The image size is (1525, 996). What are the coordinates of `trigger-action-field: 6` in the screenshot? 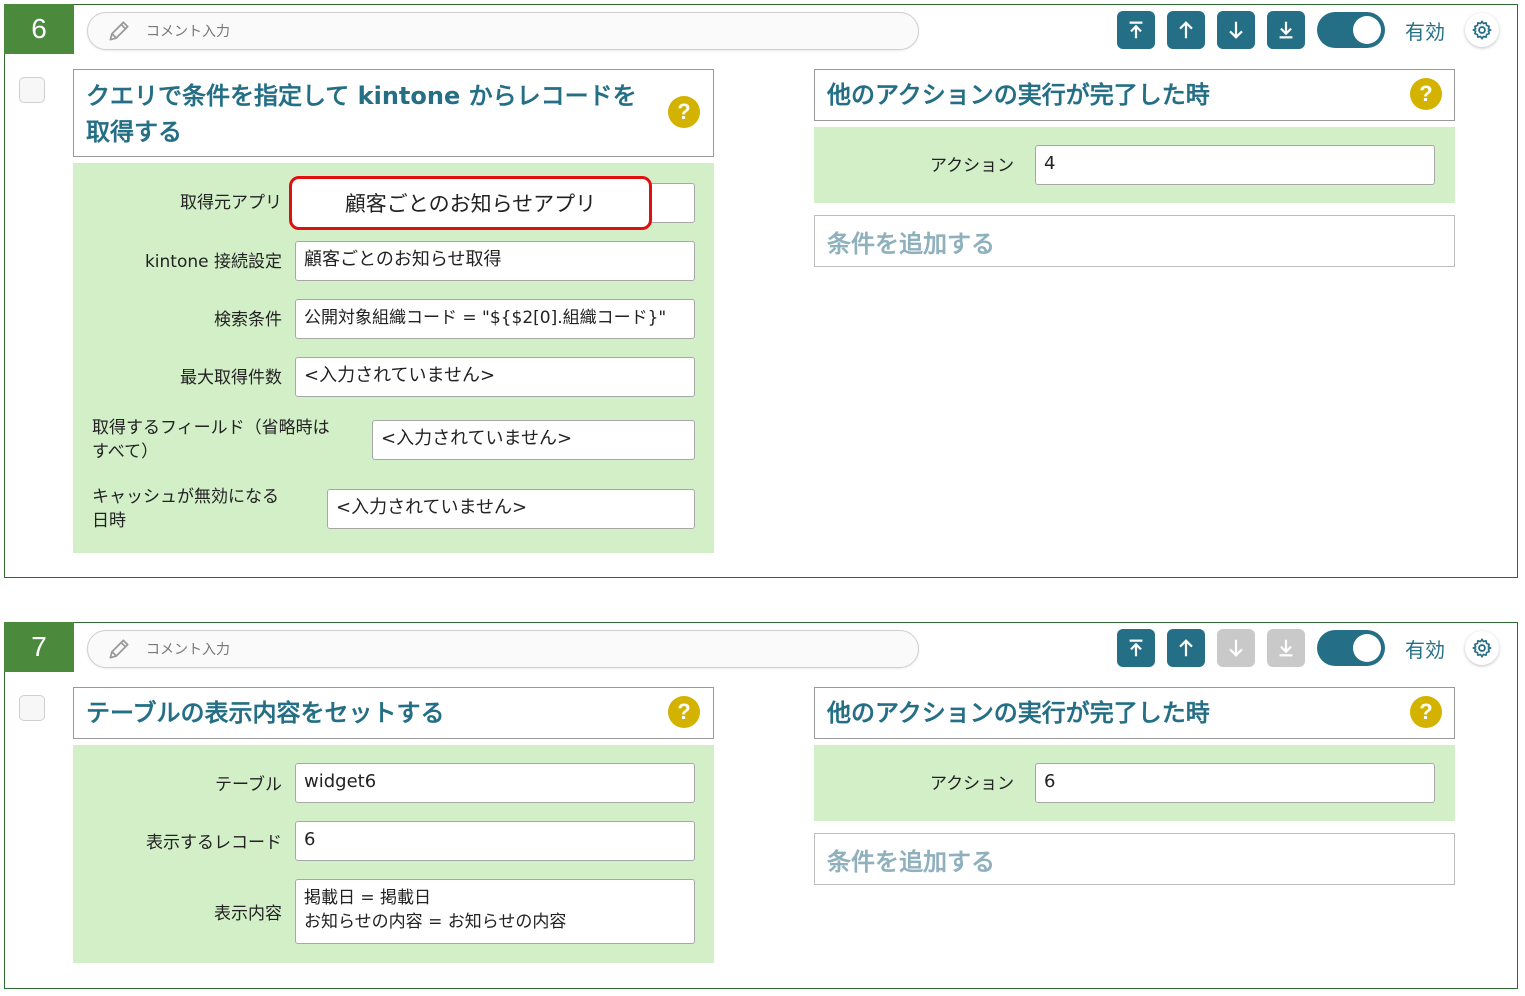 It's located at (1235, 783).